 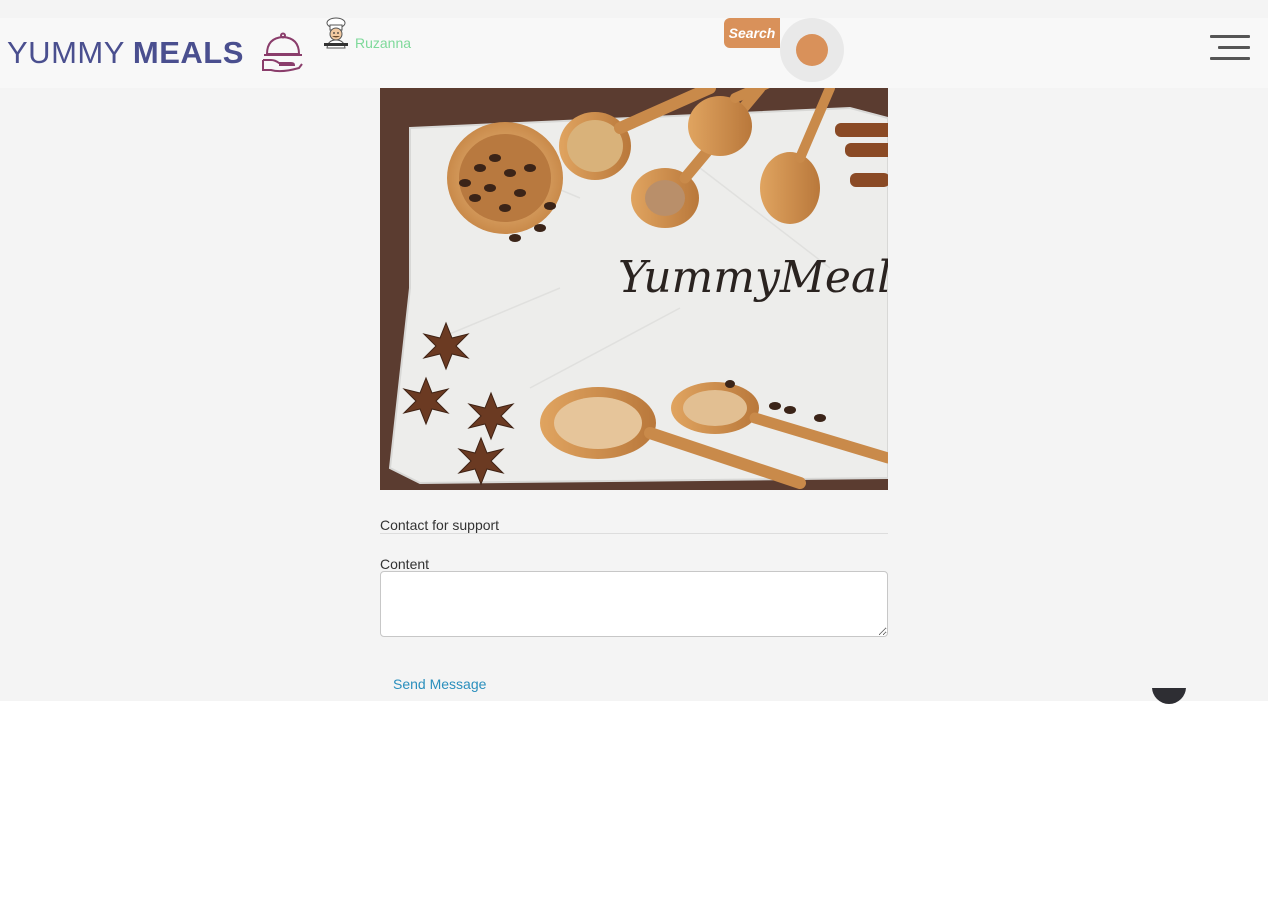 What do you see at coordinates (383, 43) in the screenshot?
I see `user-name-link: Ruzanna` at bounding box center [383, 43].